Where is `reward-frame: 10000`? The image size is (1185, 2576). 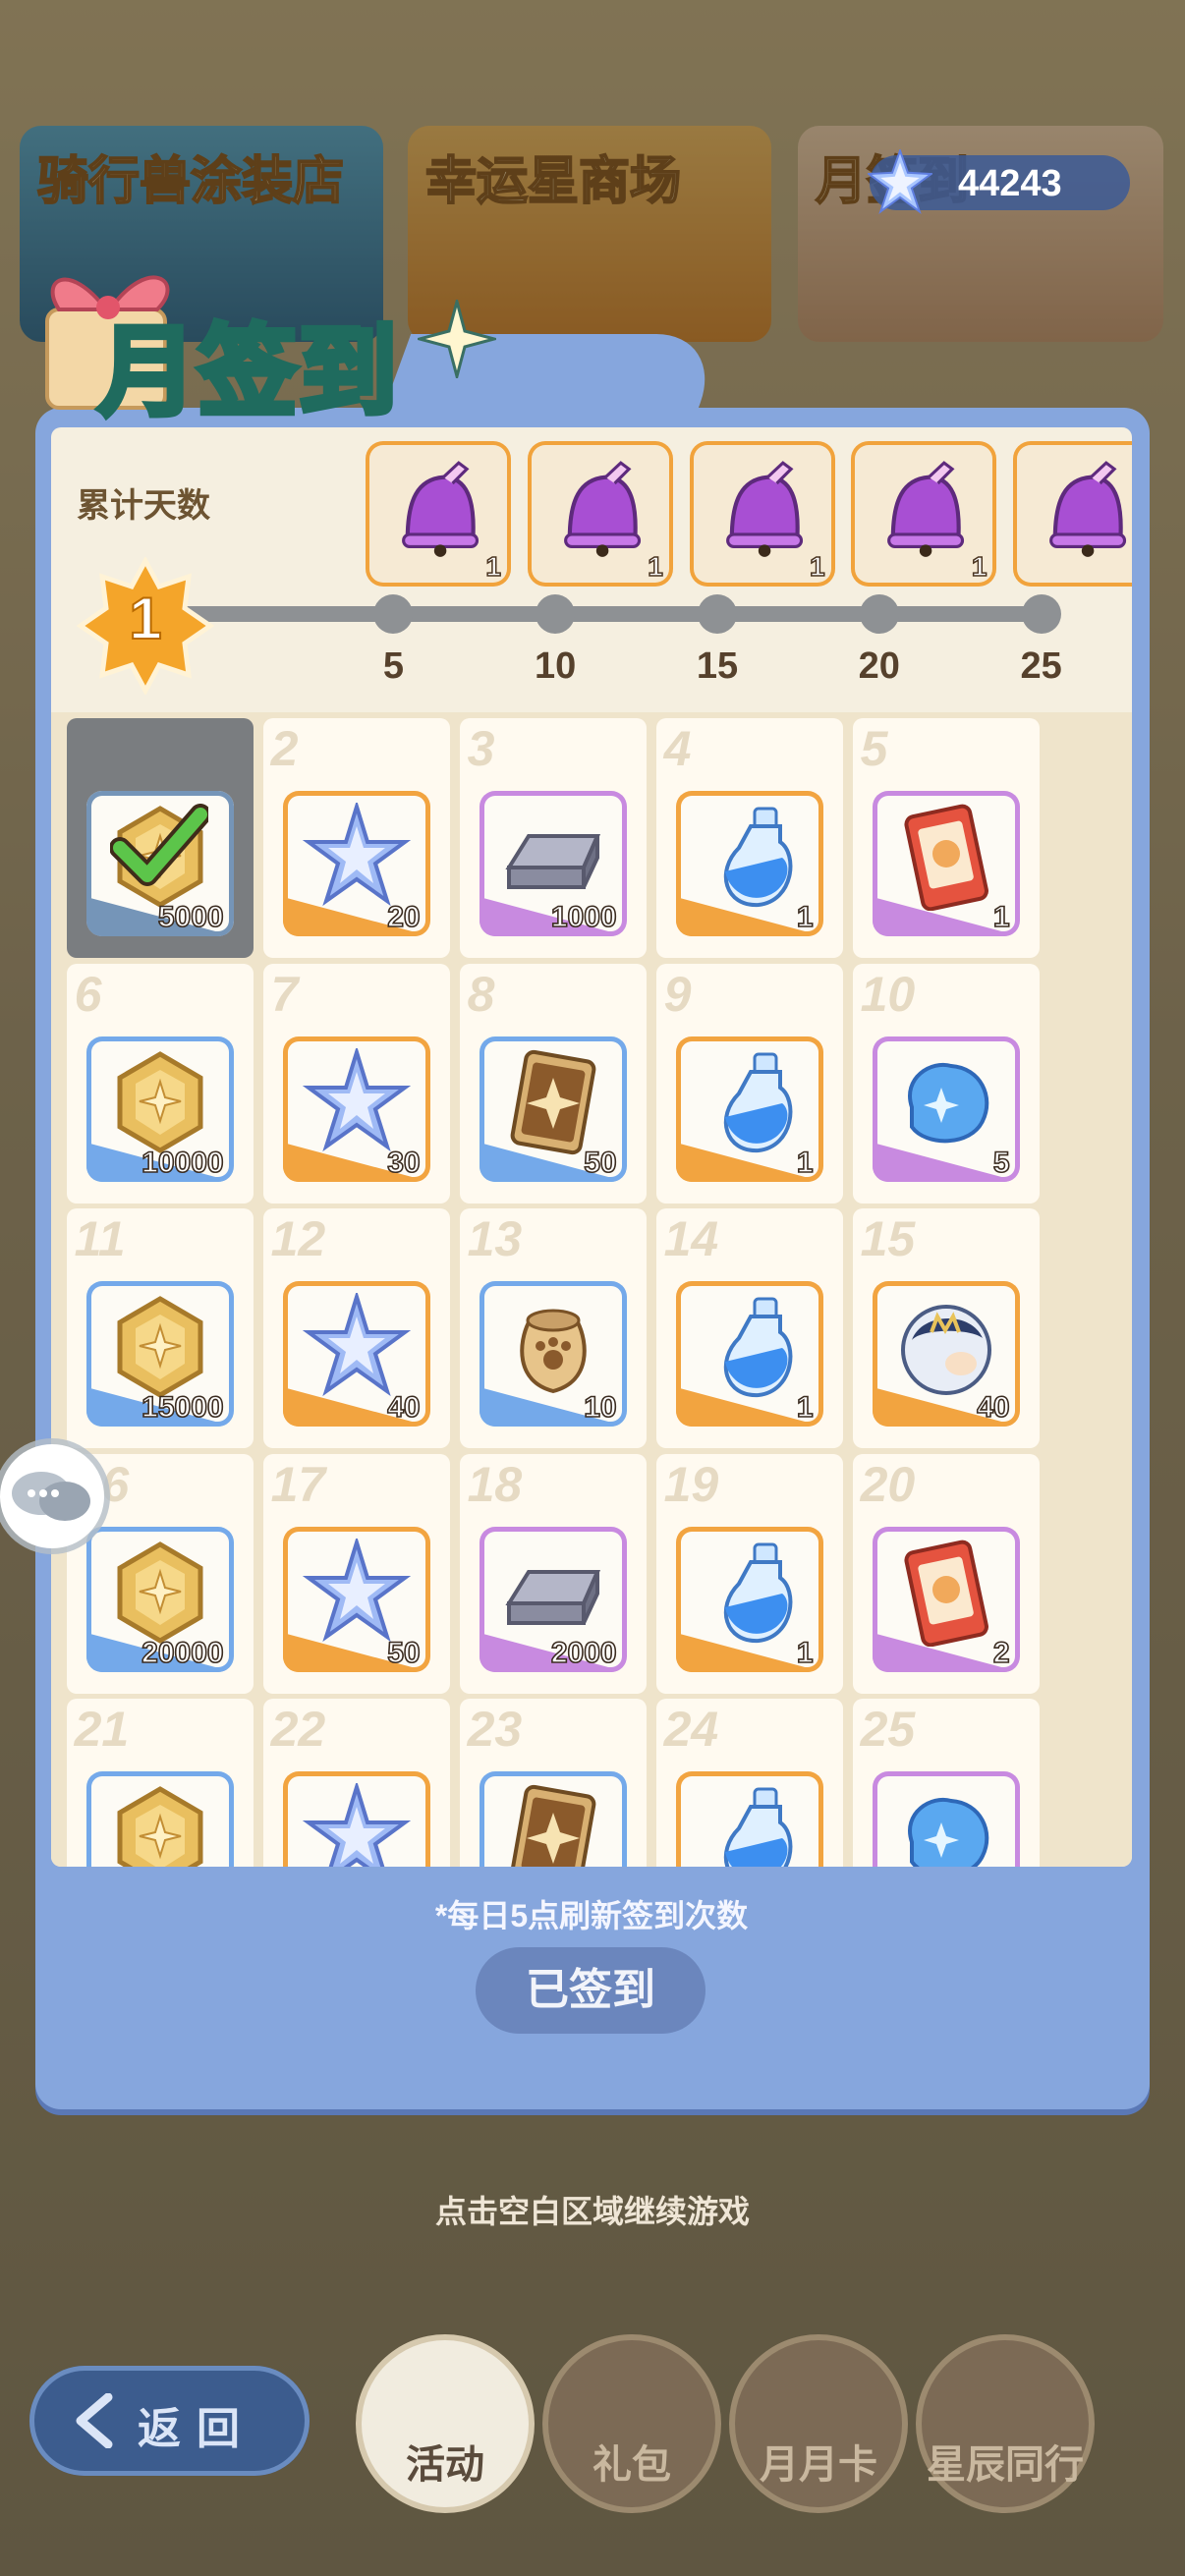 reward-frame: 10000 is located at coordinates (160, 1109).